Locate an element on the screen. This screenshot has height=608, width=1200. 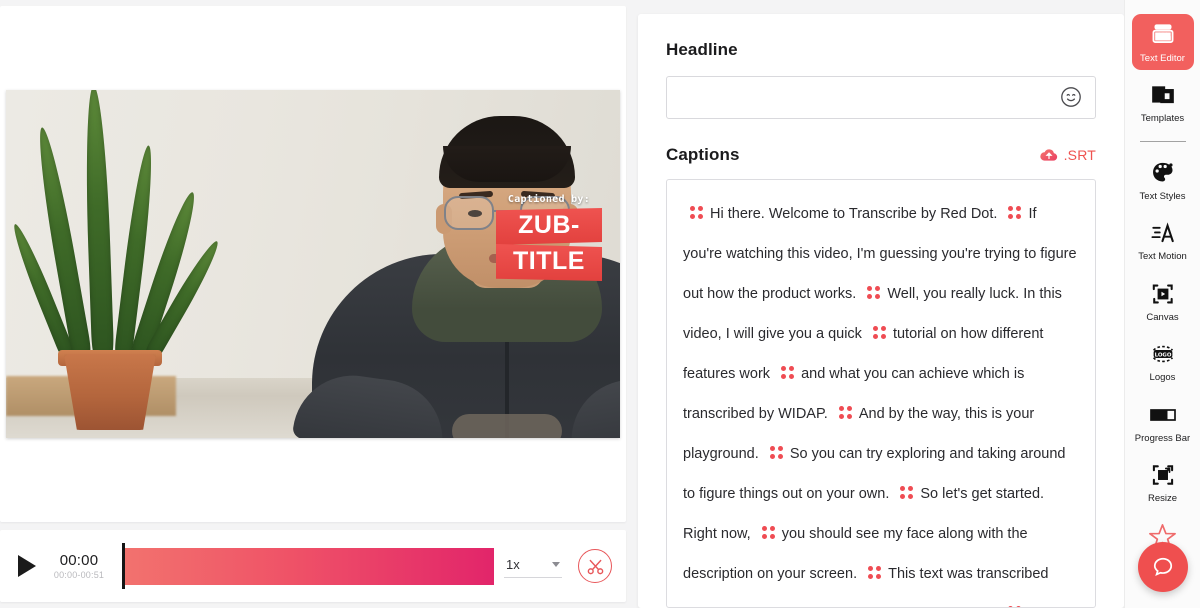
time-display: 00:00 00:00-00:51 is located at coordinates (79, 566).